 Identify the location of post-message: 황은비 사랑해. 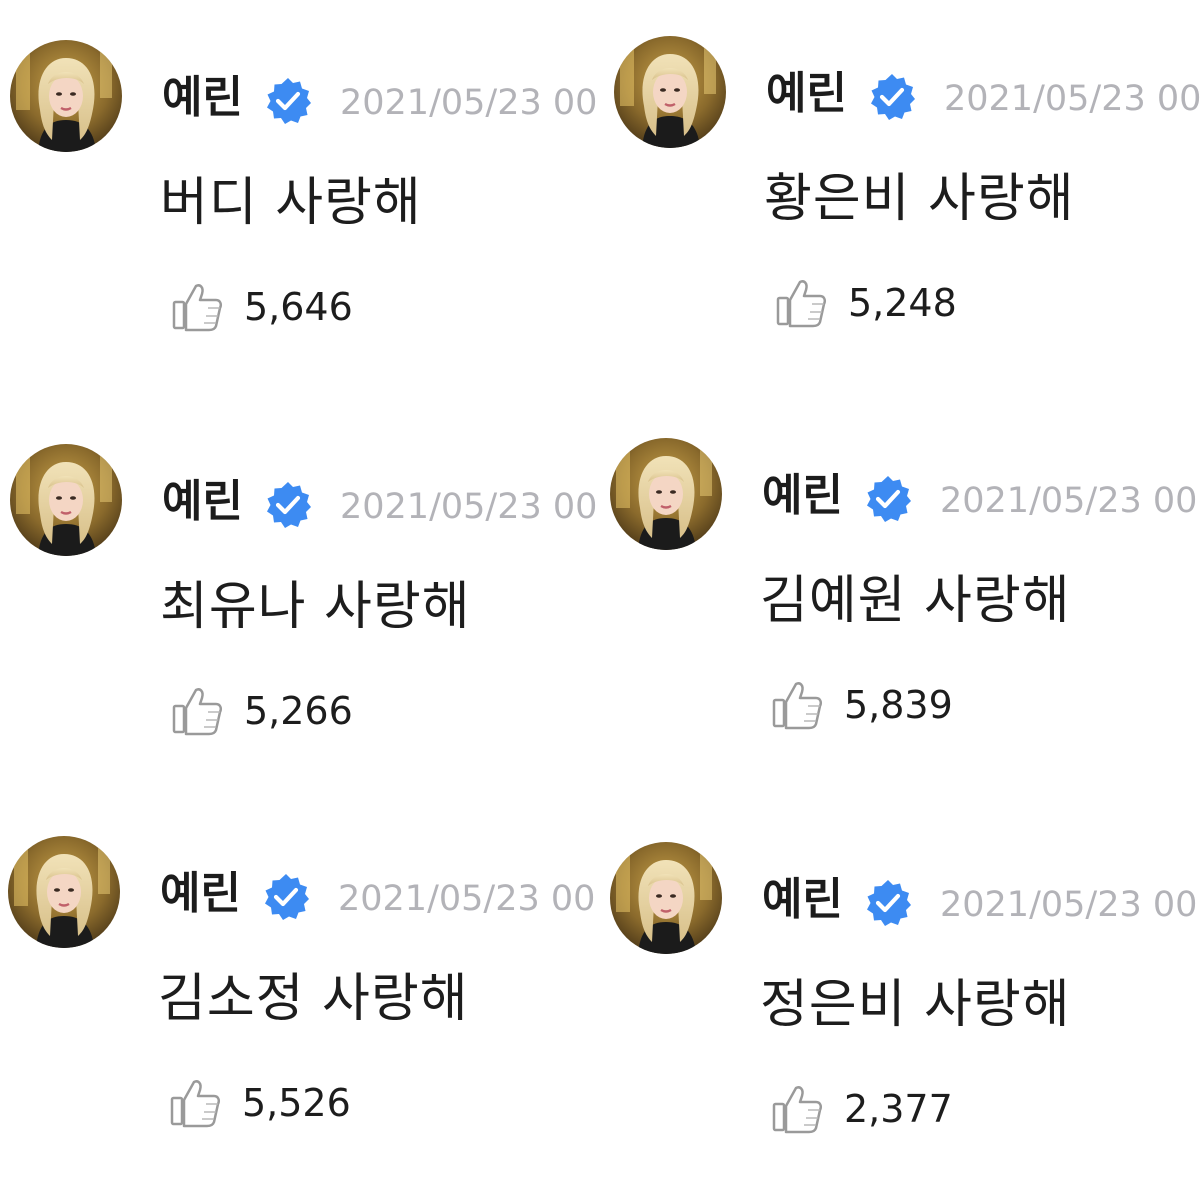
(919, 199).